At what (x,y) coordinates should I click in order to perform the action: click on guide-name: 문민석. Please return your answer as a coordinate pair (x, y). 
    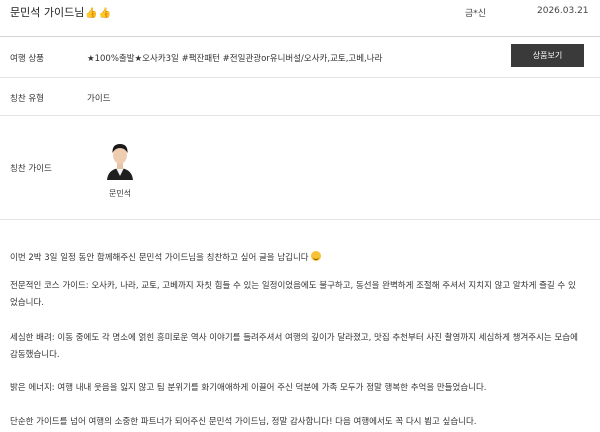
    Looking at the image, I should click on (120, 193).